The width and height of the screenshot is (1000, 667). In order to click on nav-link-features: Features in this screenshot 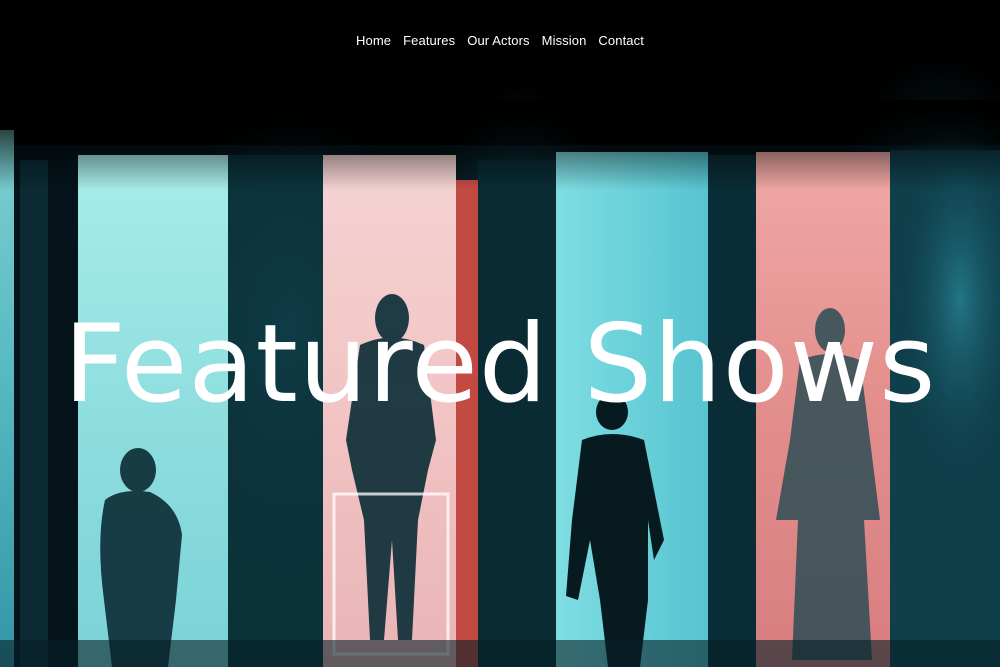, I will do `click(429, 41)`.